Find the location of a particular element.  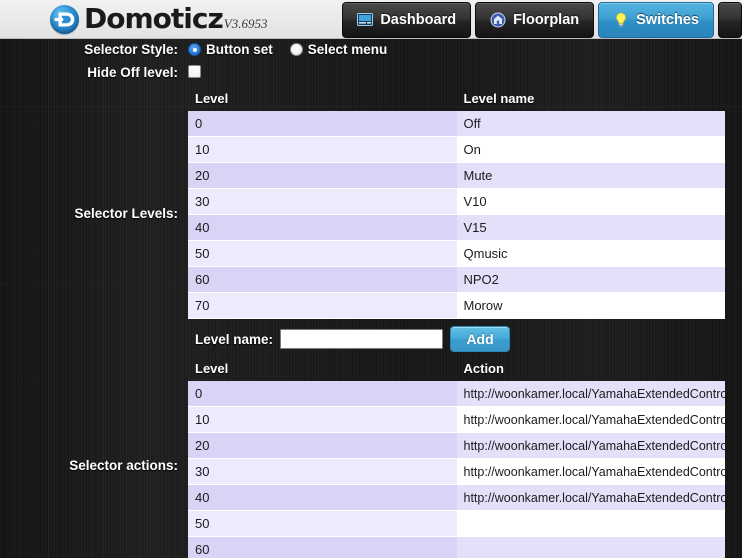

radio-button-set is located at coordinates (194, 49).